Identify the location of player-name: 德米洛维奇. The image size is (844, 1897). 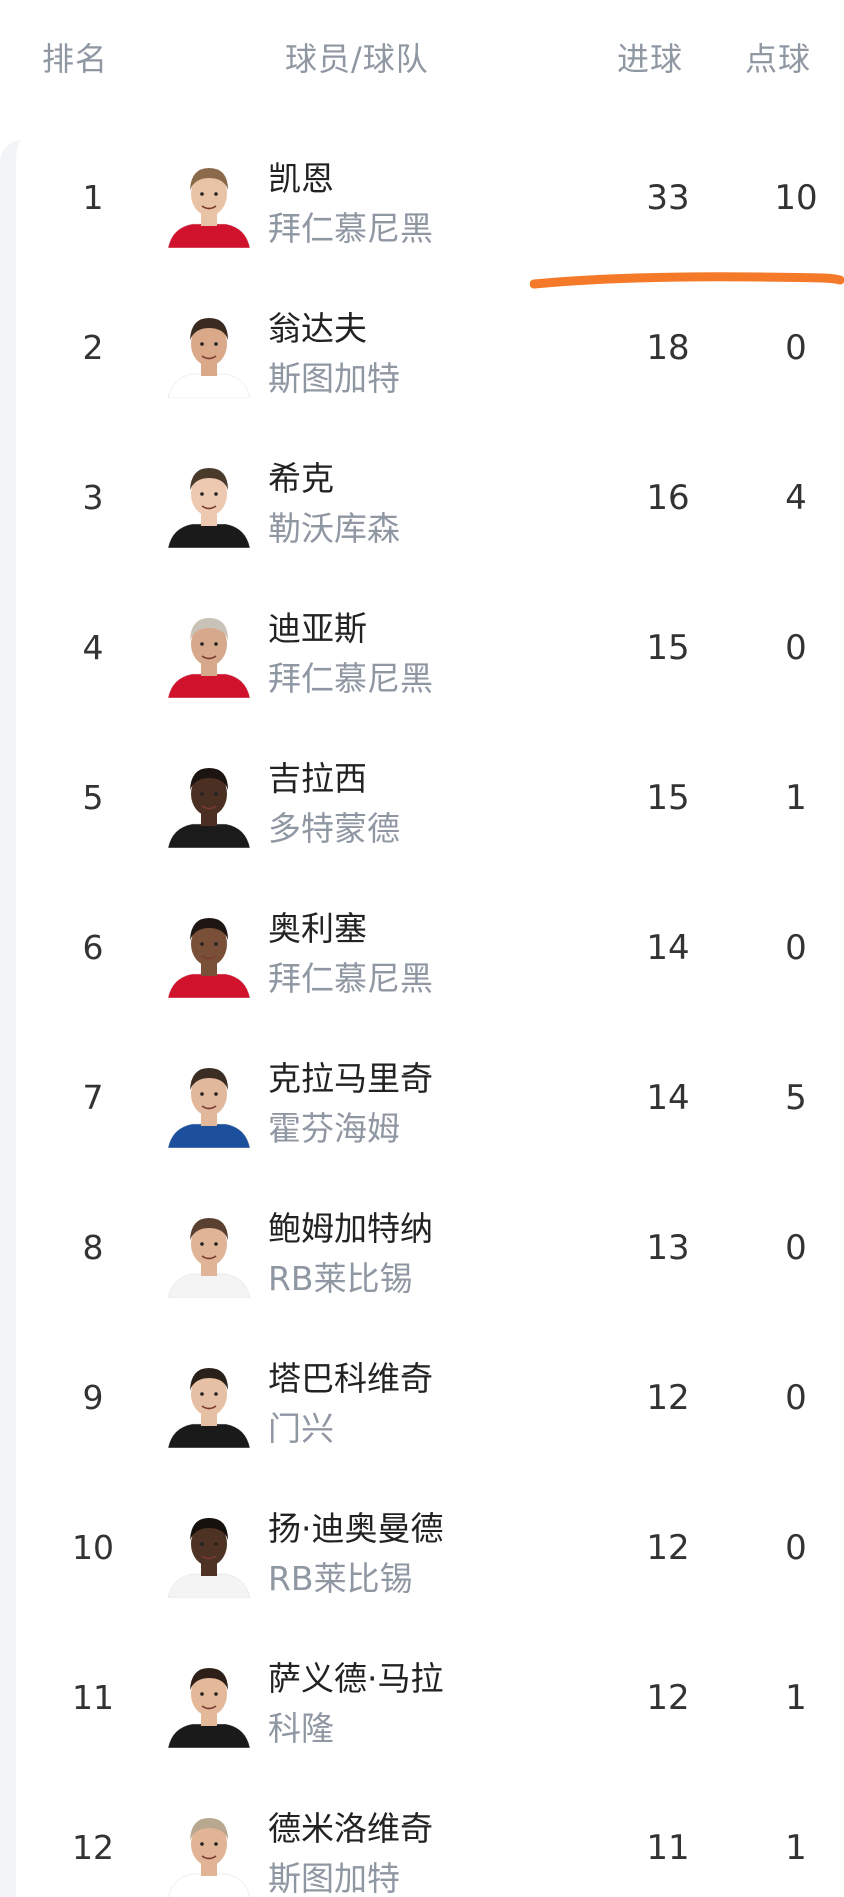
(350, 1826).